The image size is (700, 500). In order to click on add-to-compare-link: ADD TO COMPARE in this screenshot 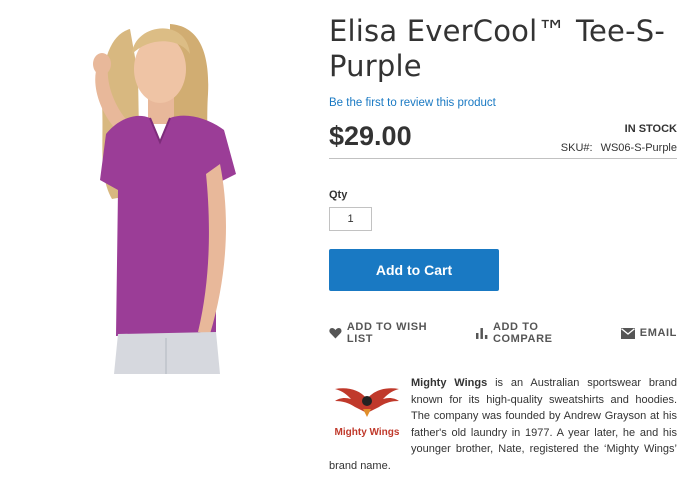, I will do `click(538, 333)`.